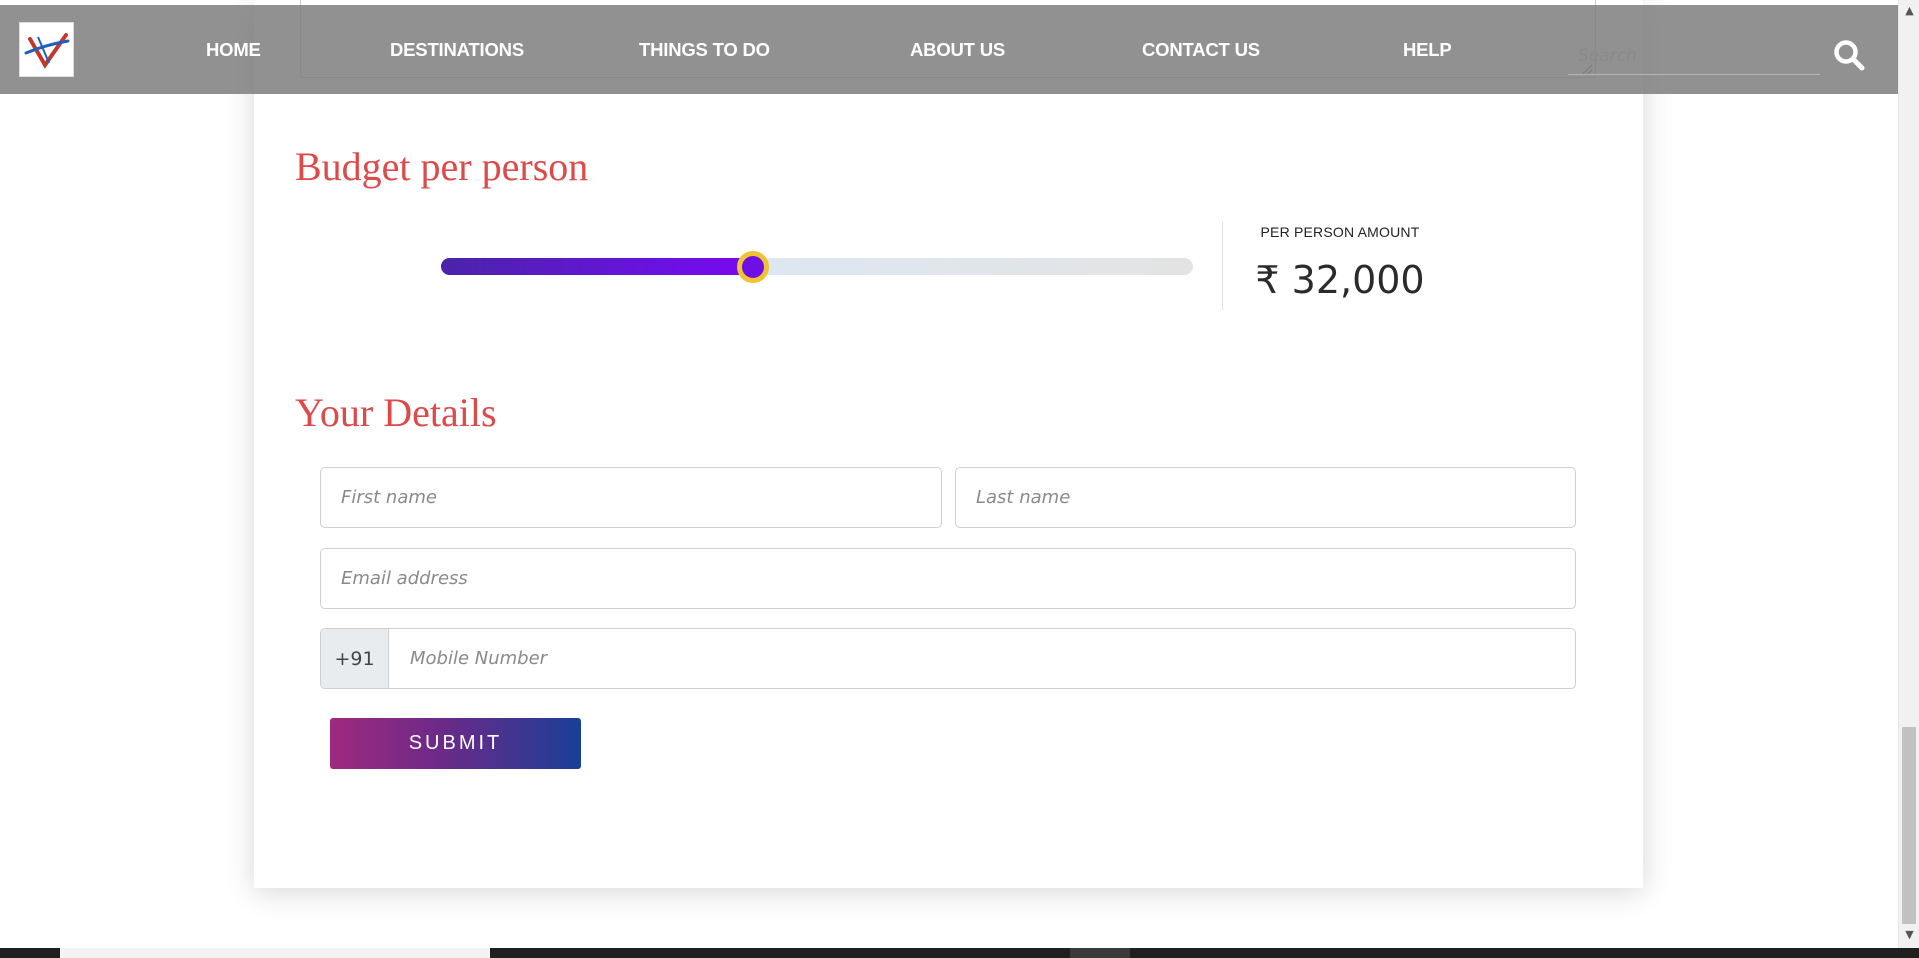  I want to click on per-person-amount-value: ₹ 32,000, so click(1340, 280).